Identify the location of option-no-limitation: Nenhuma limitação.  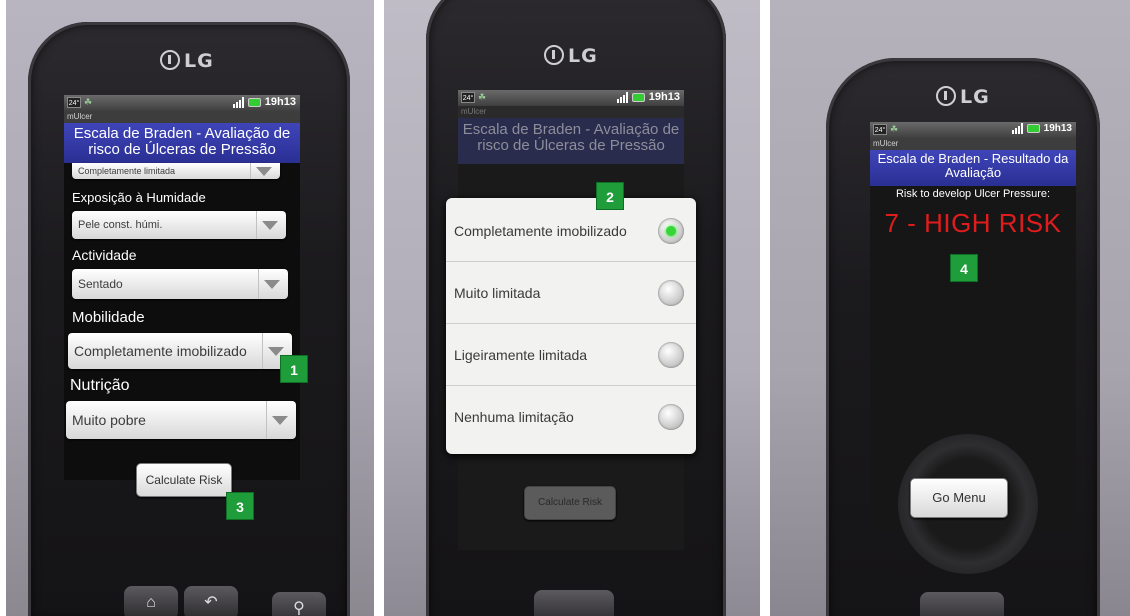
(571, 417).